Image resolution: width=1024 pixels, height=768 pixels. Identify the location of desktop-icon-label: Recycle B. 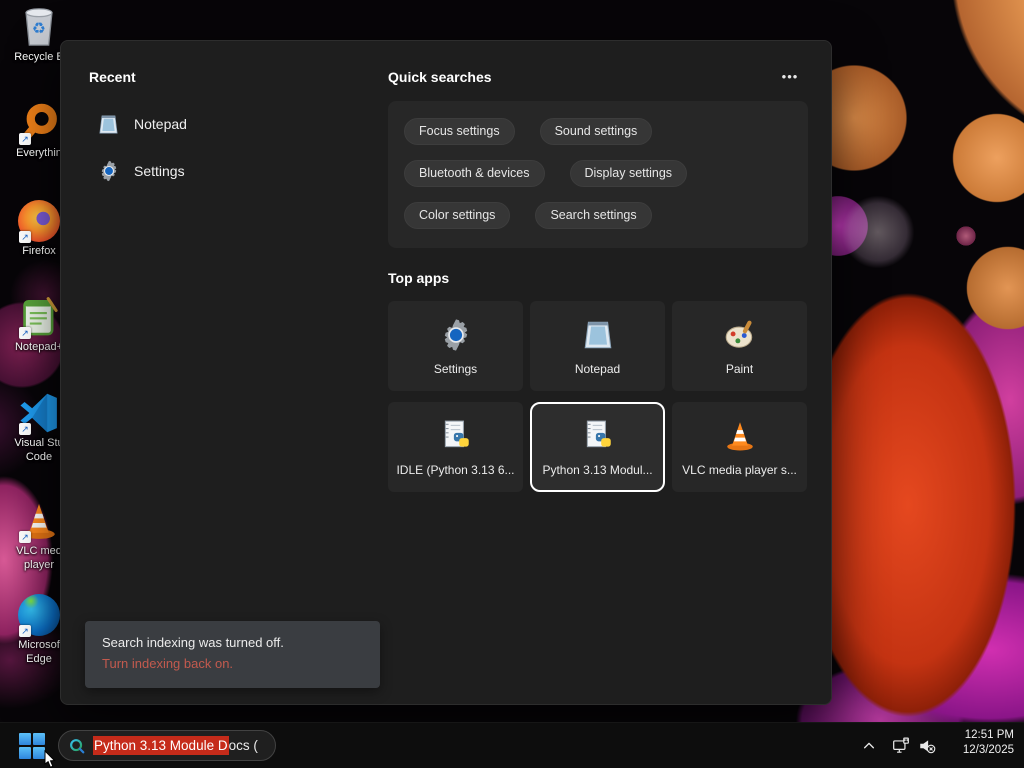
(39, 57).